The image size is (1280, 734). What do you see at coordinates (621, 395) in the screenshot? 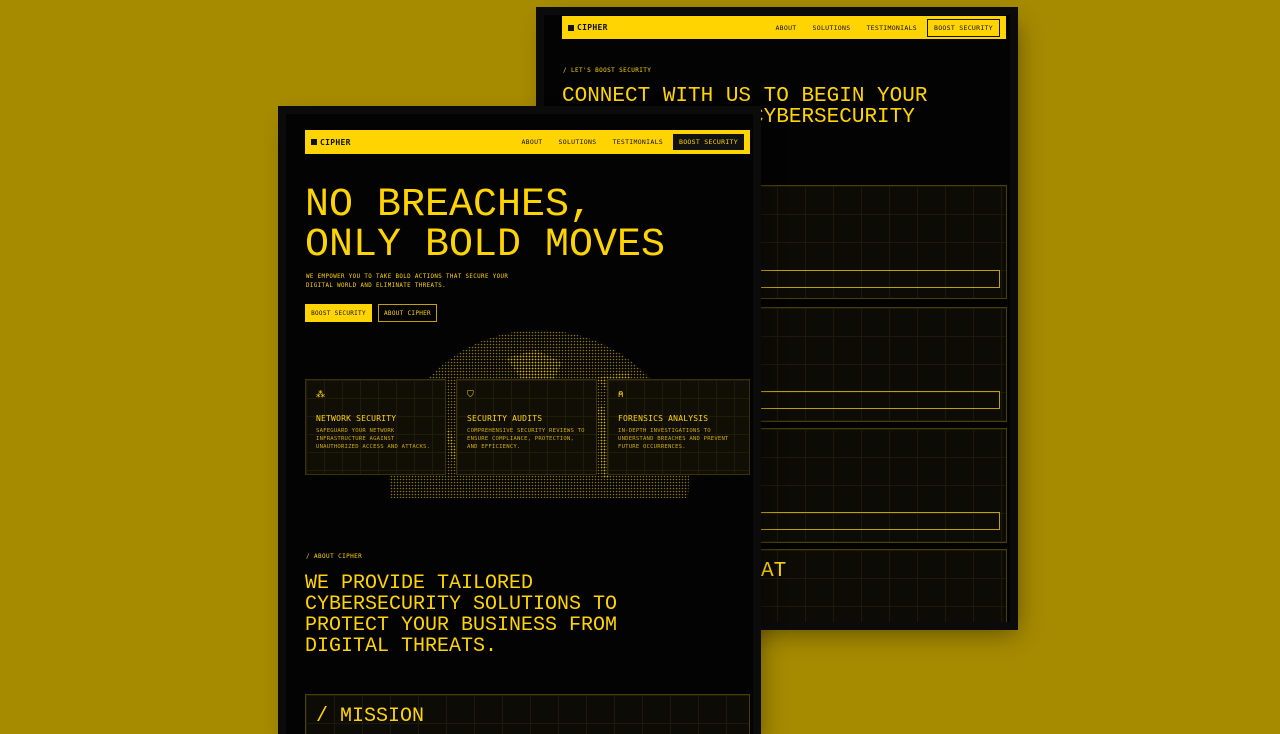
I see `spy-icon: ⍝` at bounding box center [621, 395].